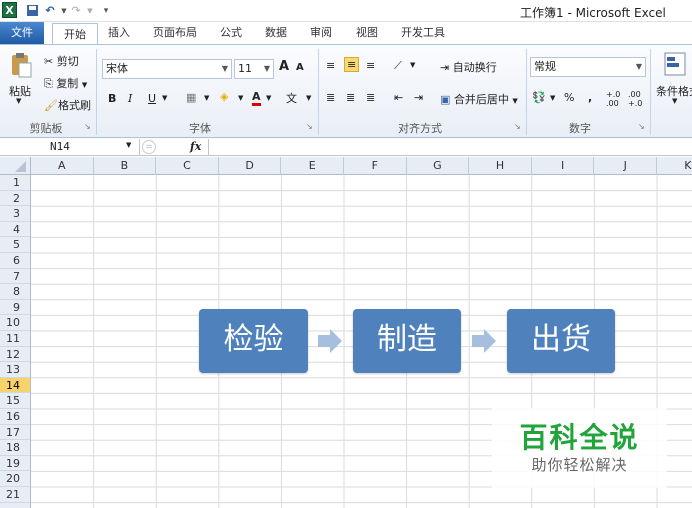  I want to click on row-header-3: 3, so click(15, 214).